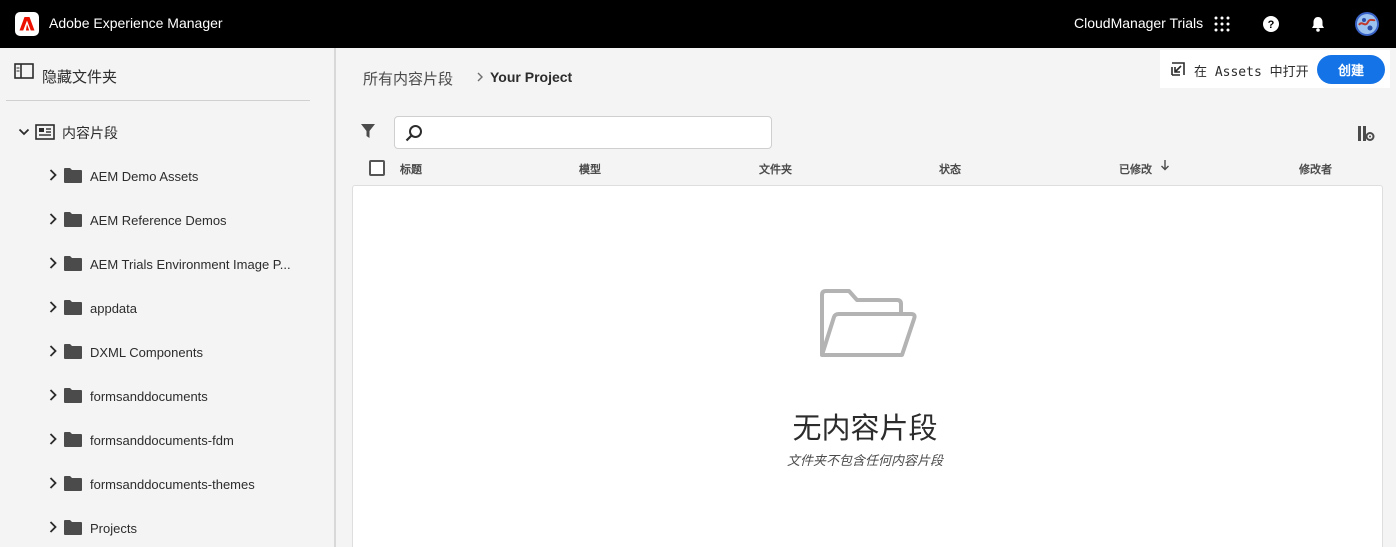  I want to click on tree-folder-item: formsanddocuments, so click(188, 396).